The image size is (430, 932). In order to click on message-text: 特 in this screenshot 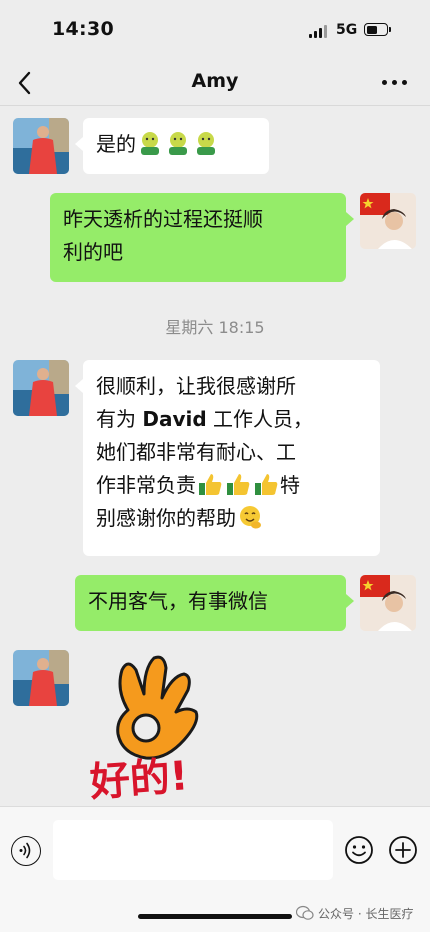, I will do `click(290, 485)`.